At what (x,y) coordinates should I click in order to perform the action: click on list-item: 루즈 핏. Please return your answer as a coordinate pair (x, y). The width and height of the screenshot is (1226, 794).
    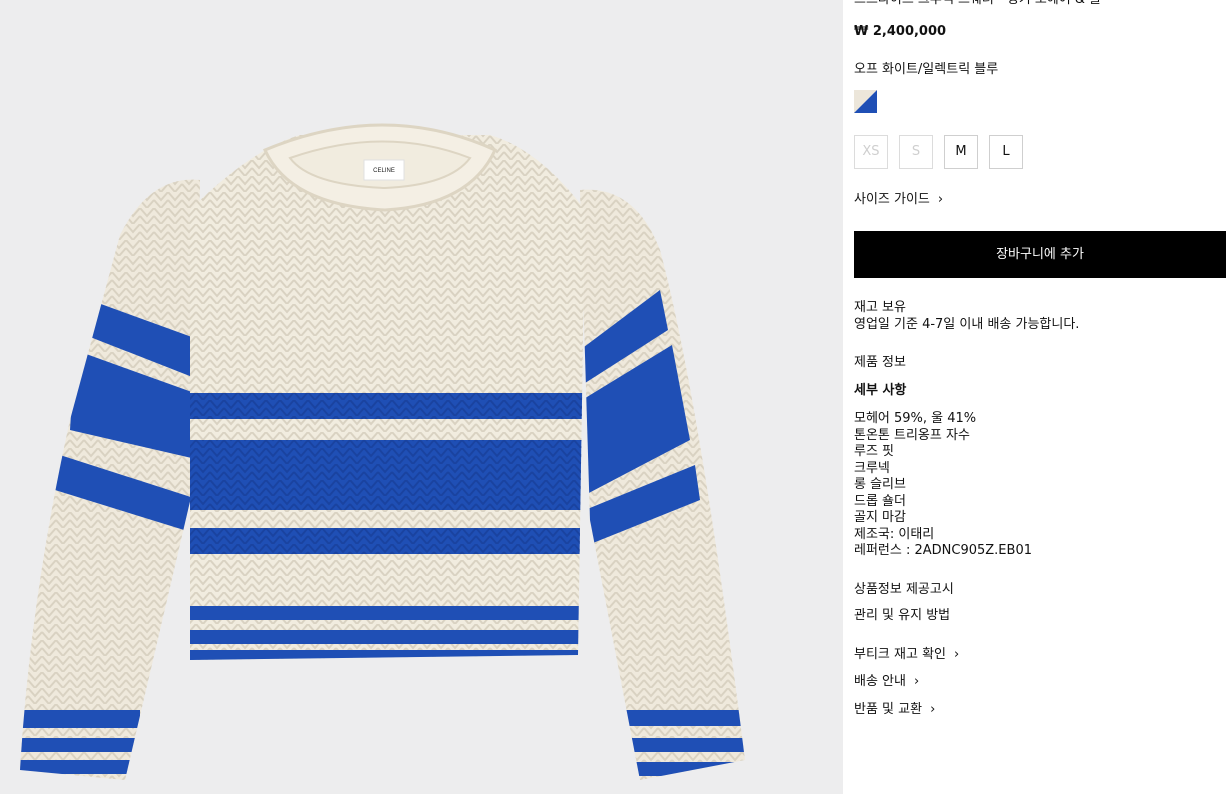
    Looking at the image, I should click on (874, 451).